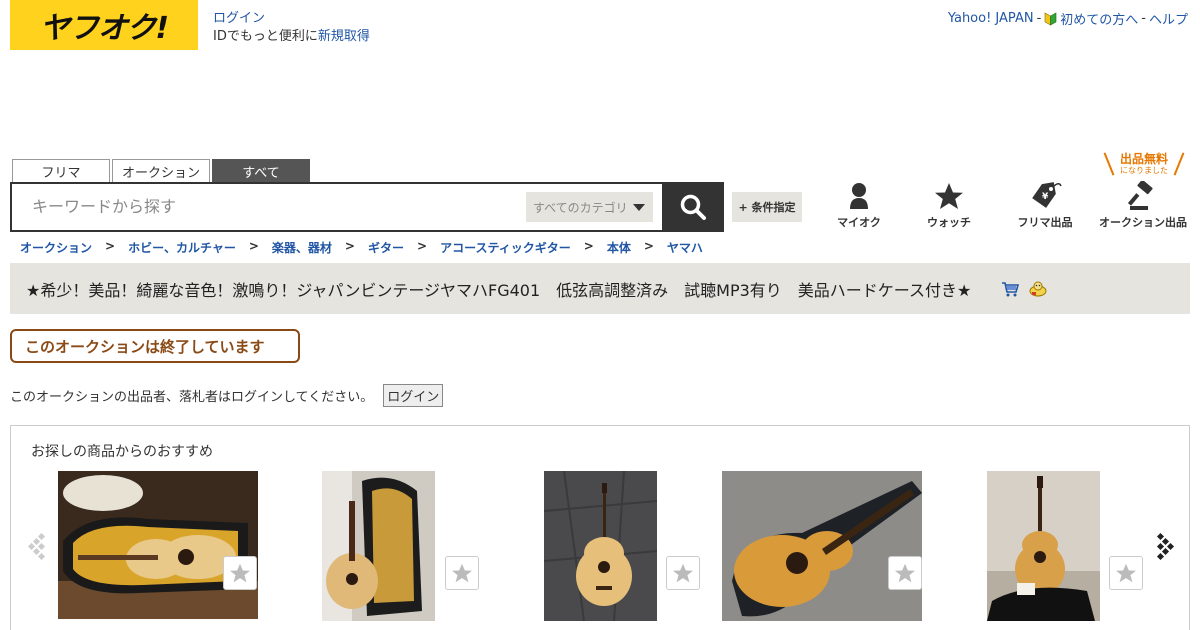 Image resolution: width=1200 pixels, height=630 pixels. I want to click on logo-text: ヤフオク!, so click(104, 28).